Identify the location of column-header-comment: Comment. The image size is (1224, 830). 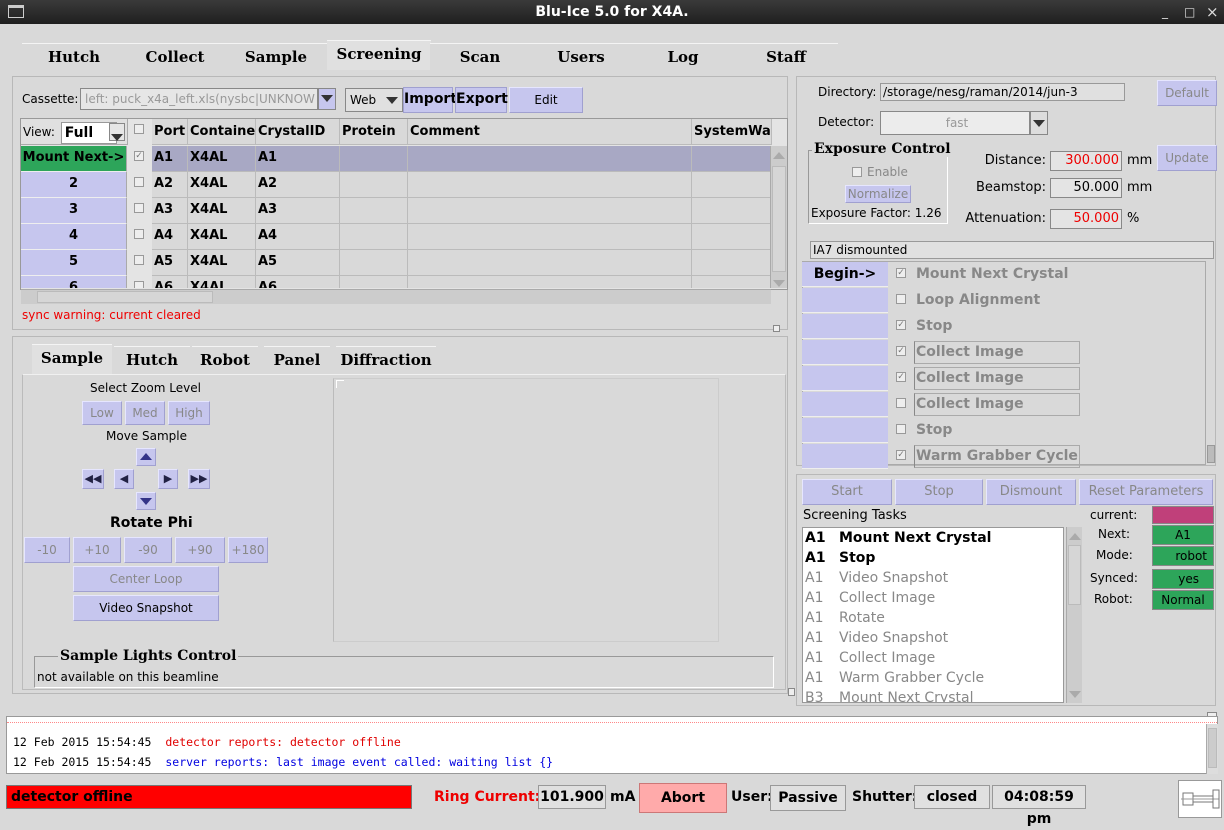
(550, 132).